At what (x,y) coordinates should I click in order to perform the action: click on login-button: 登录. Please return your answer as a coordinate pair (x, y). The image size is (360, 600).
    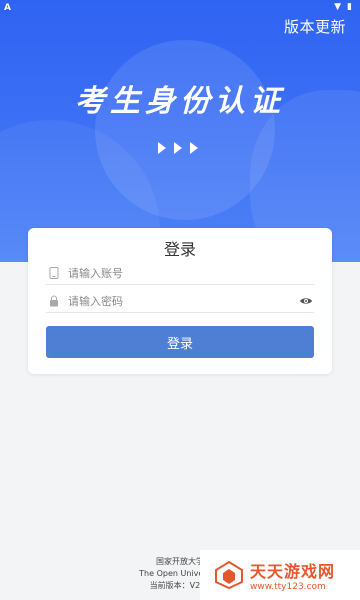
    Looking at the image, I should click on (180, 342).